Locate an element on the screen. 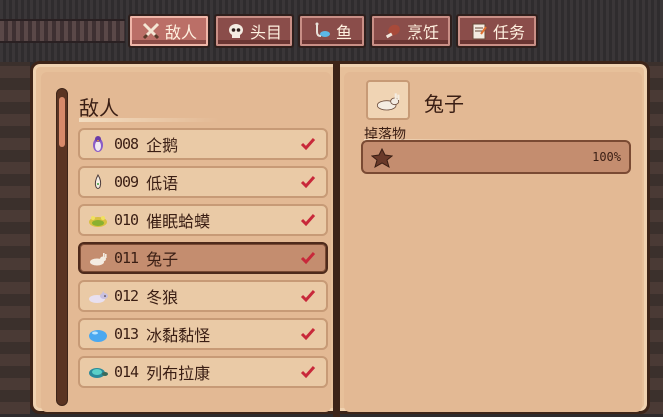 This screenshot has width=663, height=417. enemy-row-008: 008 企鹅 is located at coordinates (203, 144).